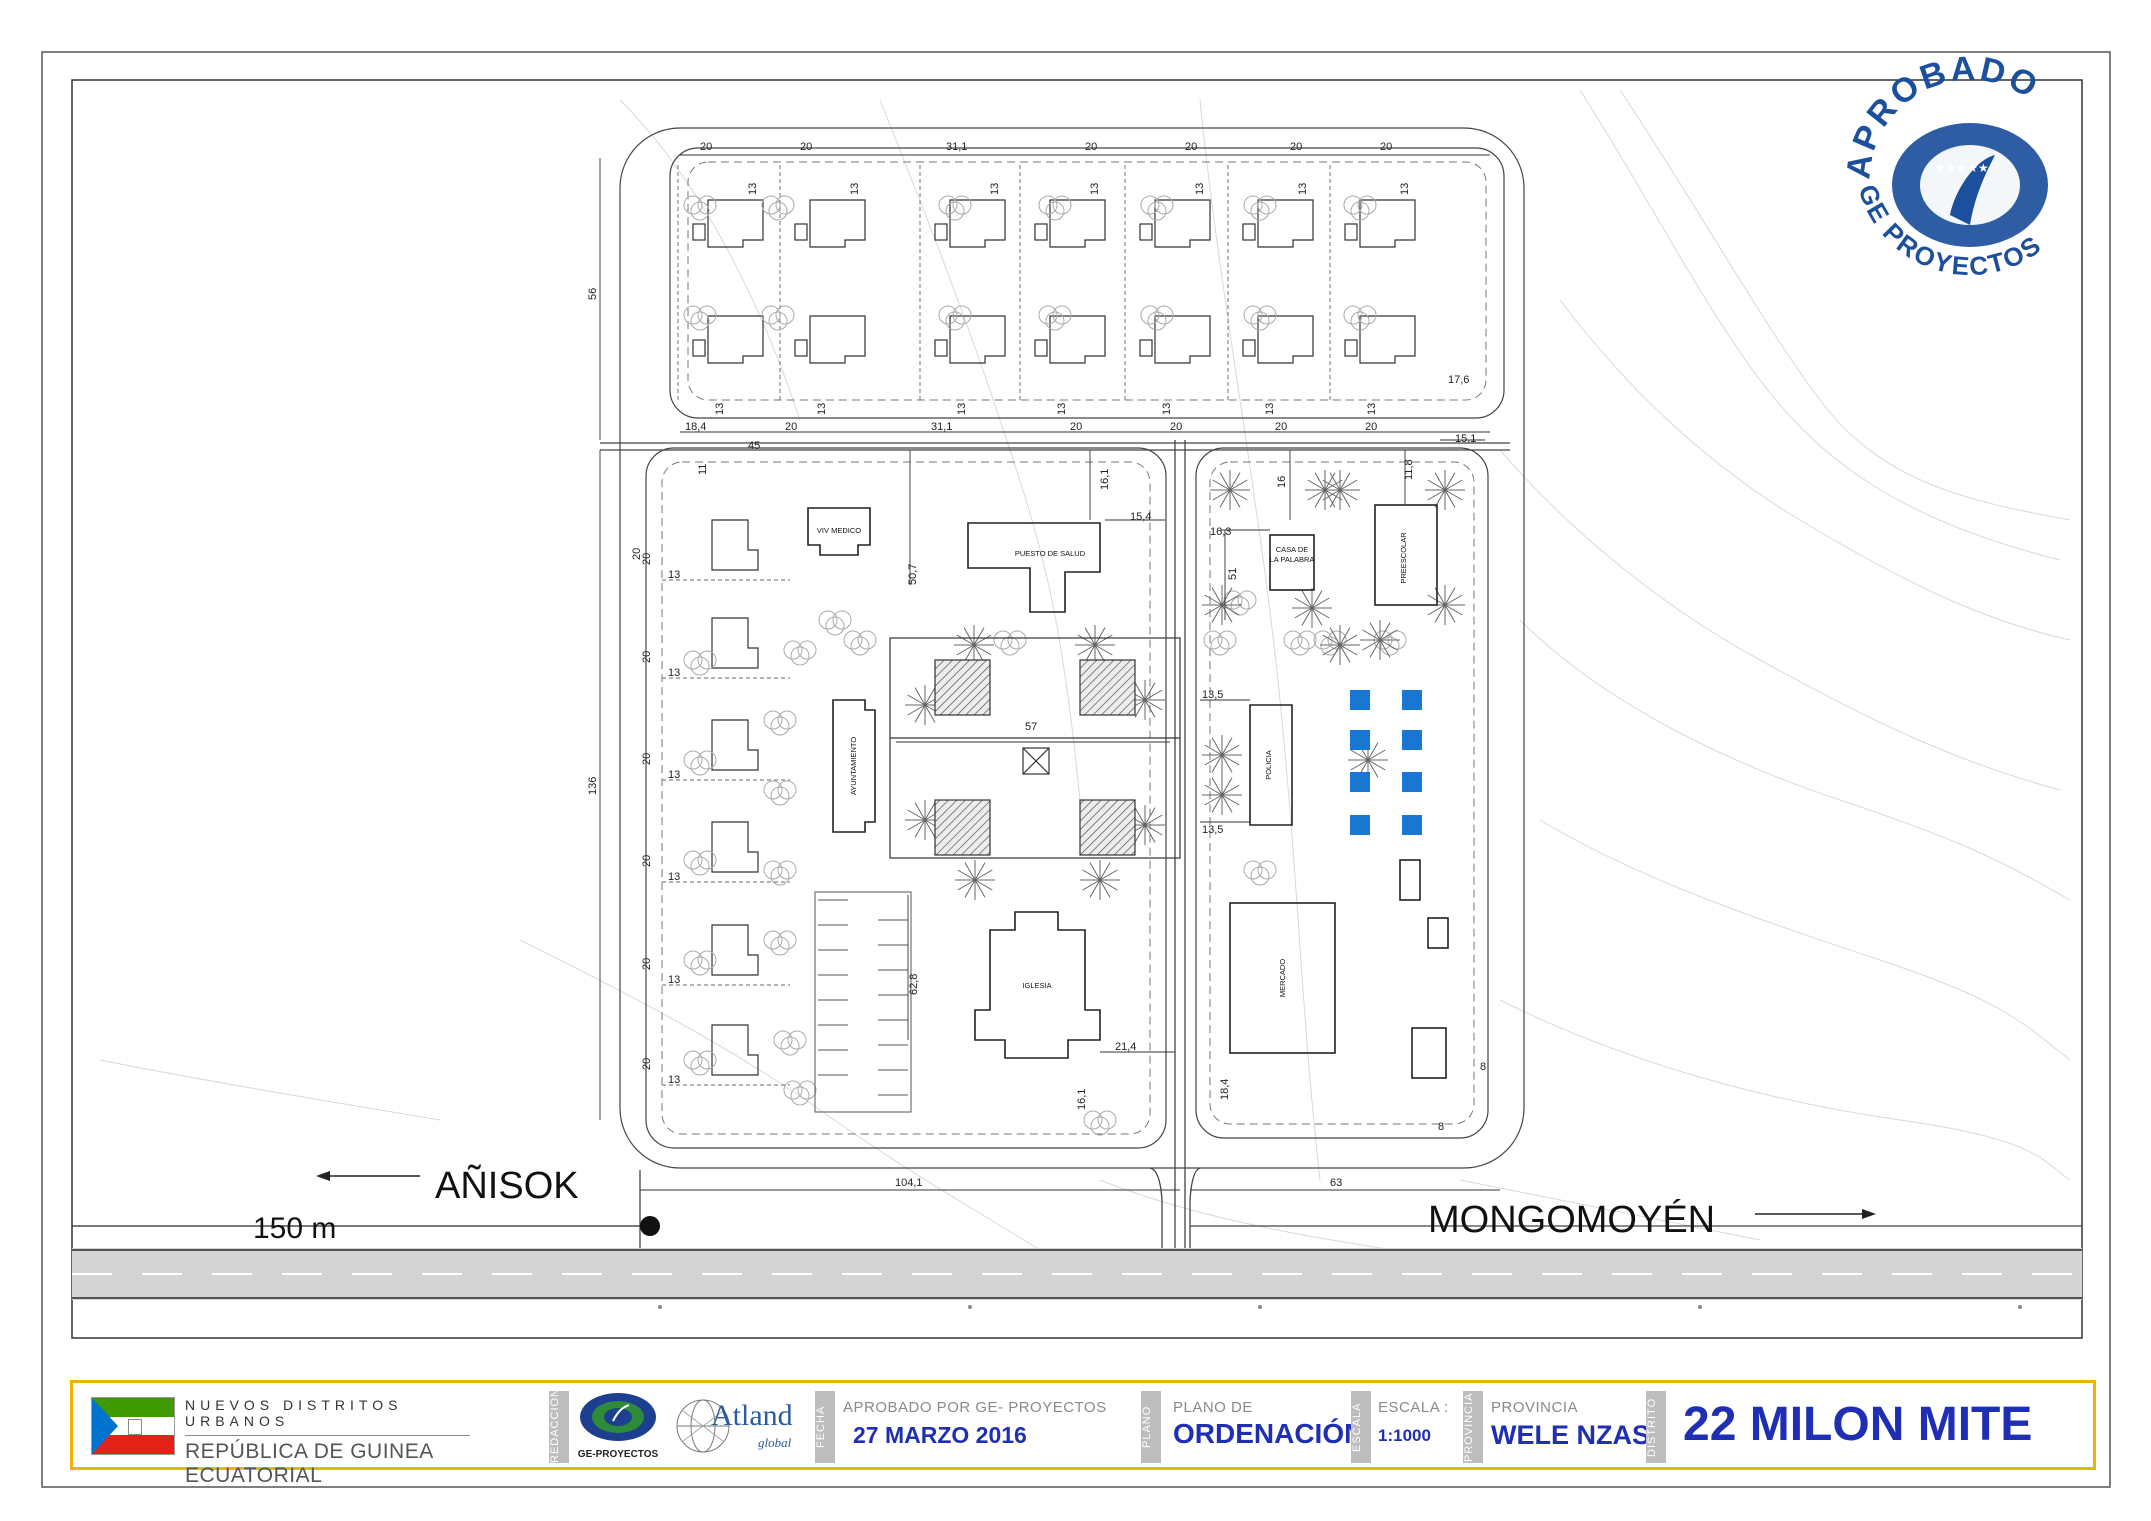  Describe the element at coordinates (1943, 165) in the screenshot. I see `approval-stamp: ★★★★★ APROBADO GE PROYECTOS` at that location.